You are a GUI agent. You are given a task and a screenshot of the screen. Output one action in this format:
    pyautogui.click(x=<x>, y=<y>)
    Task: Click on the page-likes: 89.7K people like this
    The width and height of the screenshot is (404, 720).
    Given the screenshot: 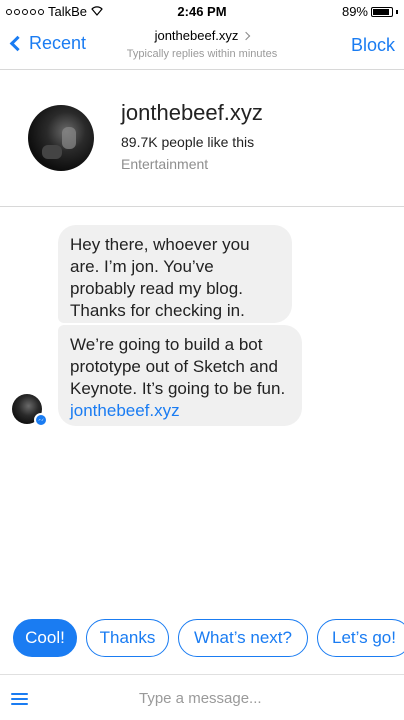 What is the action you would take?
    pyautogui.click(x=188, y=142)
    